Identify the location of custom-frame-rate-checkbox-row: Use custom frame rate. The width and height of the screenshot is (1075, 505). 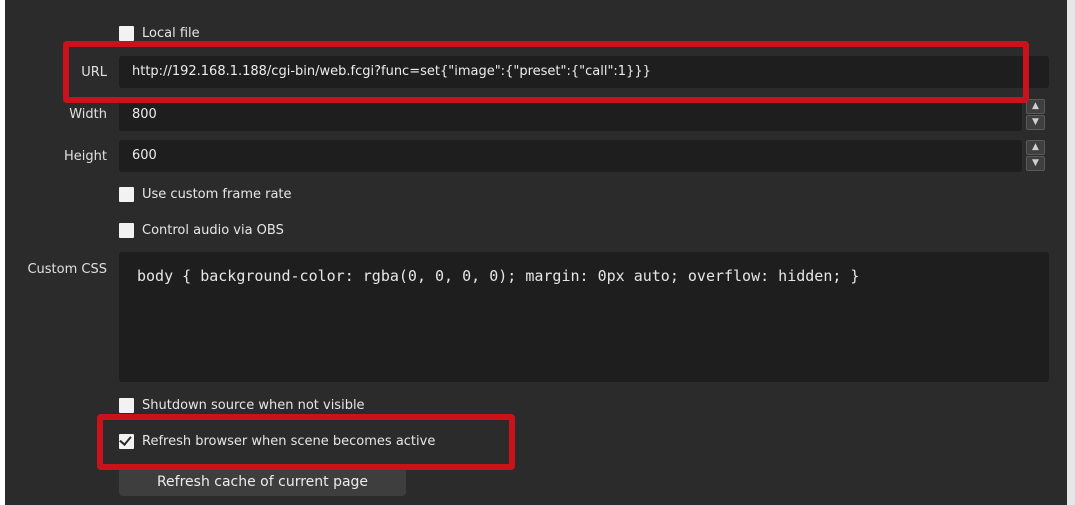
(205, 194).